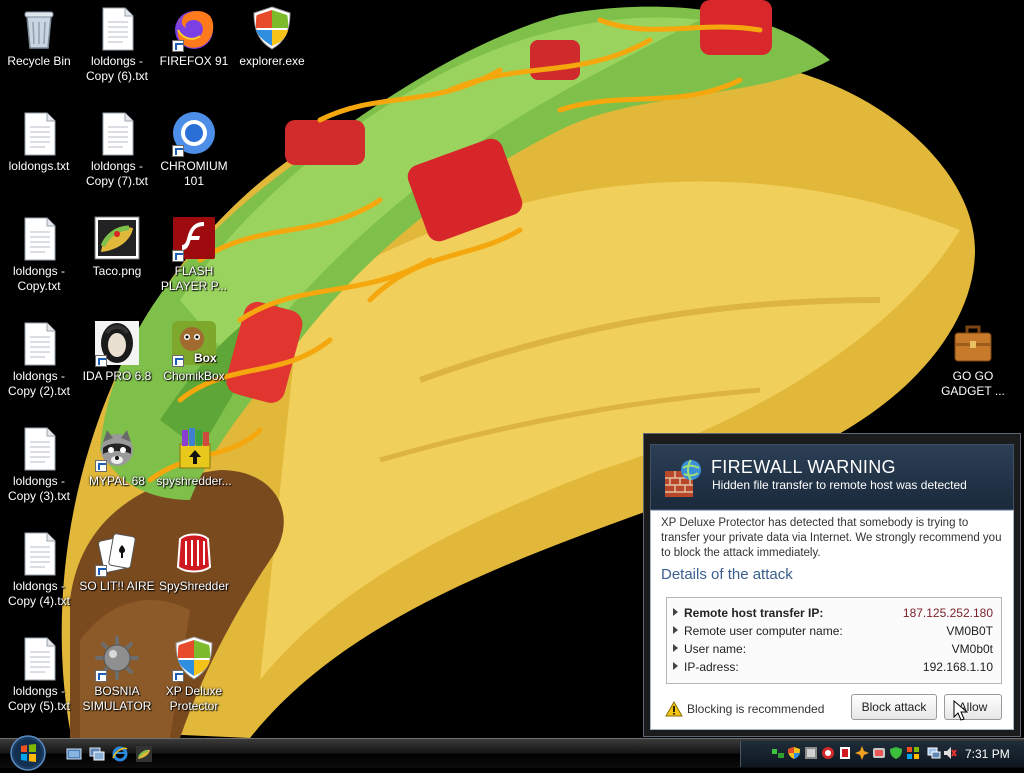  What do you see at coordinates (28, 753) in the screenshot?
I see `start-orb-button` at bounding box center [28, 753].